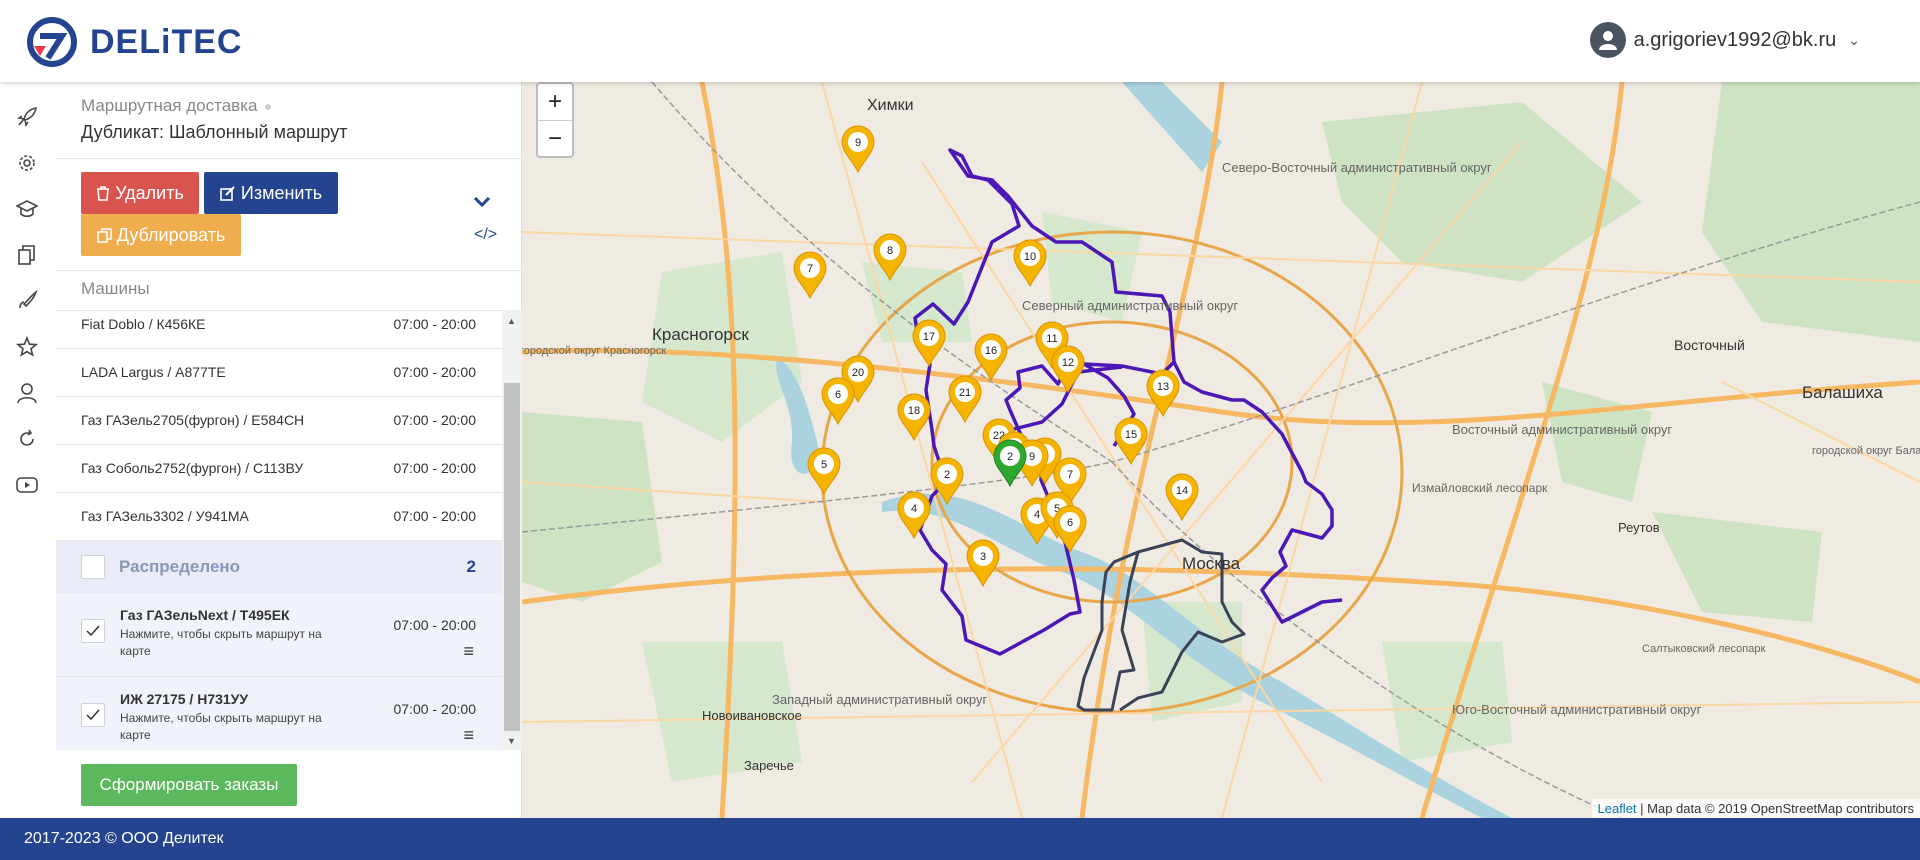 This screenshot has width=1920, height=860. What do you see at coordinates (1032, 457) in the screenshot?
I see `marker-label: 9` at bounding box center [1032, 457].